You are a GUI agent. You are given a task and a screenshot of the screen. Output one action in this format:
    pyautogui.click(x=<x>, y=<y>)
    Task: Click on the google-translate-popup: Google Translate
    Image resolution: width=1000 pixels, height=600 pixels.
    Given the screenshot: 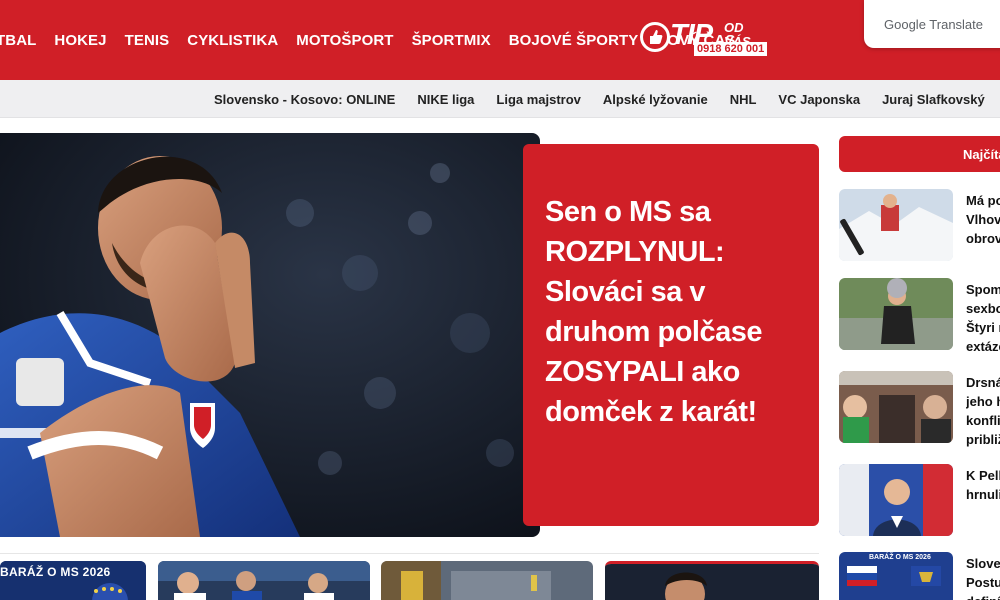 What is the action you would take?
    pyautogui.click(x=932, y=24)
    